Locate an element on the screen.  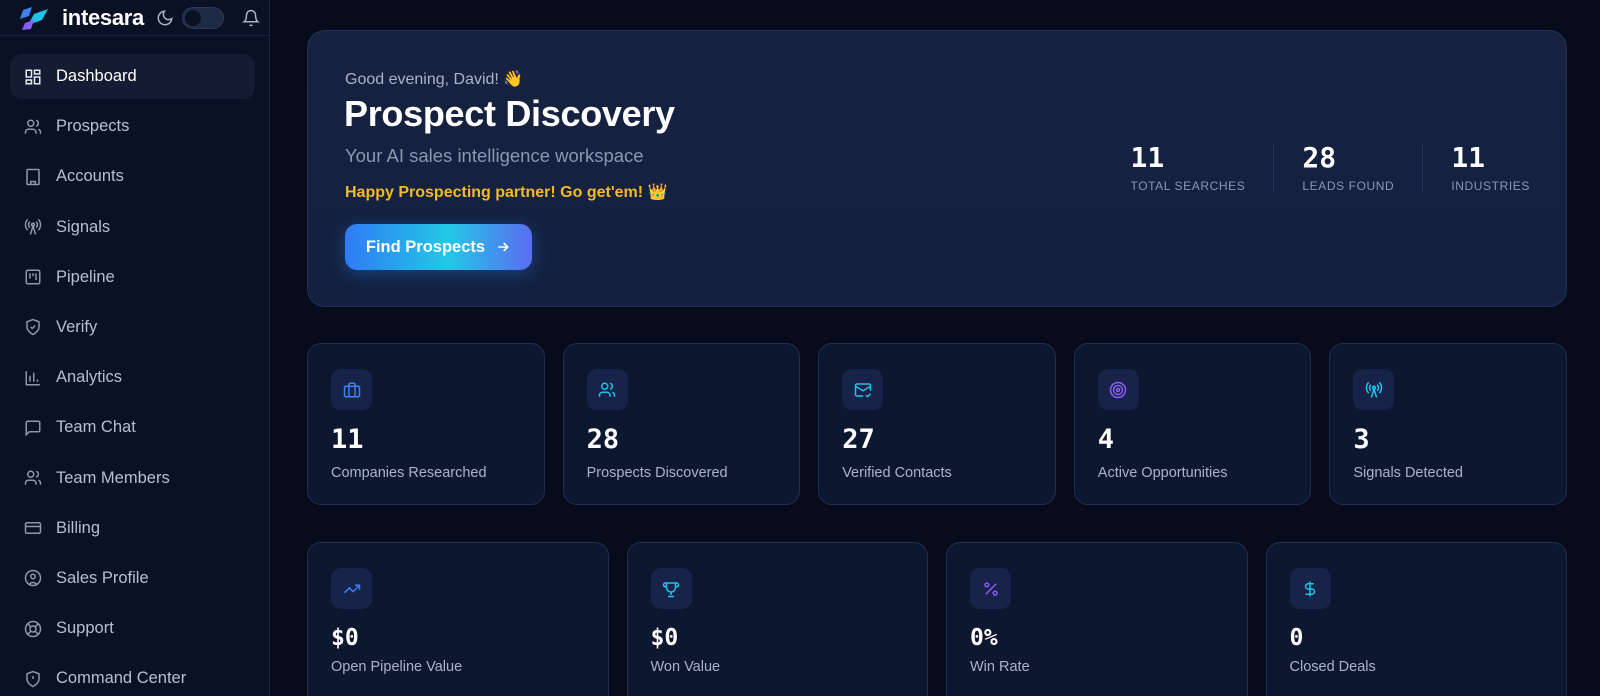
sidebar-item-label: Prospects is located at coordinates (93, 126).